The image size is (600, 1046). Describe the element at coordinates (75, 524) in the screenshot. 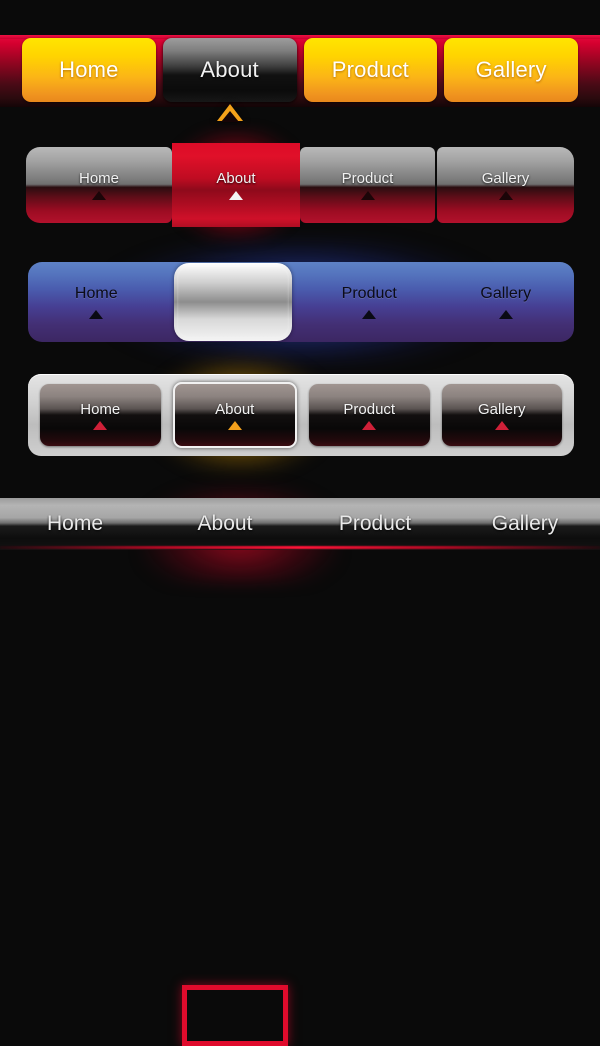

I see `nav-link-home: Home` at that location.